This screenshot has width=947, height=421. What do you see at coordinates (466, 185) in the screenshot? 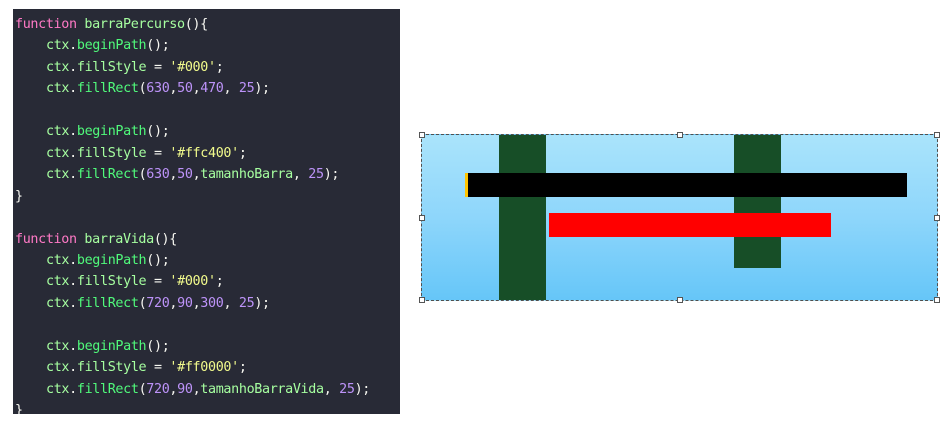
I see `track-progress-bar-fill` at bounding box center [466, 185].